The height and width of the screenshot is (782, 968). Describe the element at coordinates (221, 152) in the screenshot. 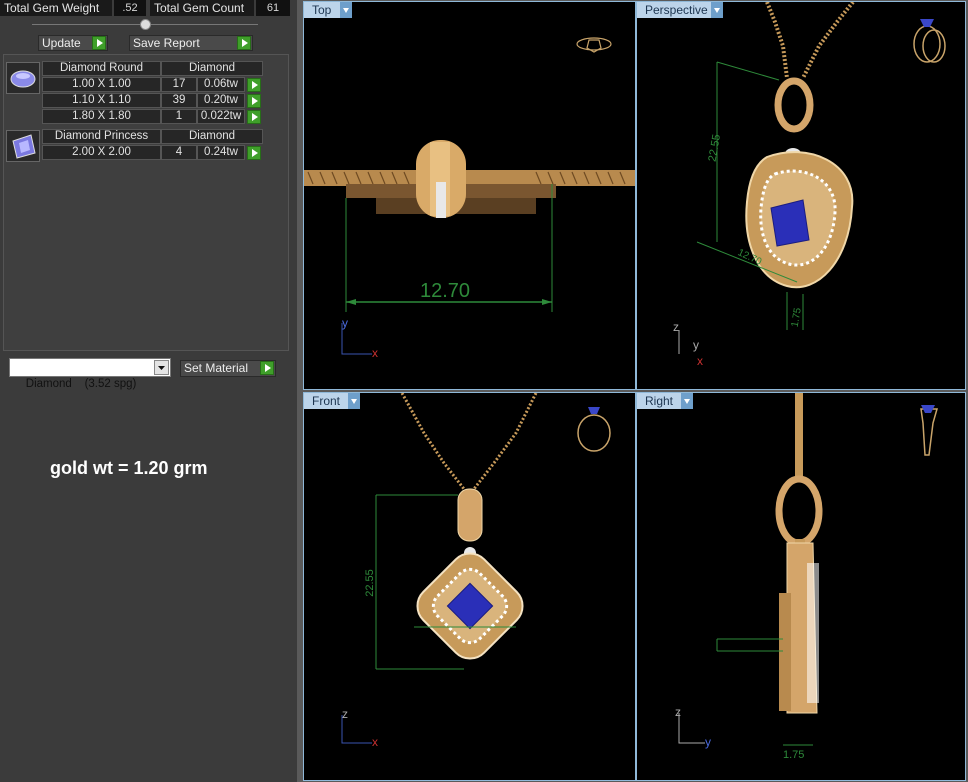

I see `gem-weight: 0.24tw` at that location.